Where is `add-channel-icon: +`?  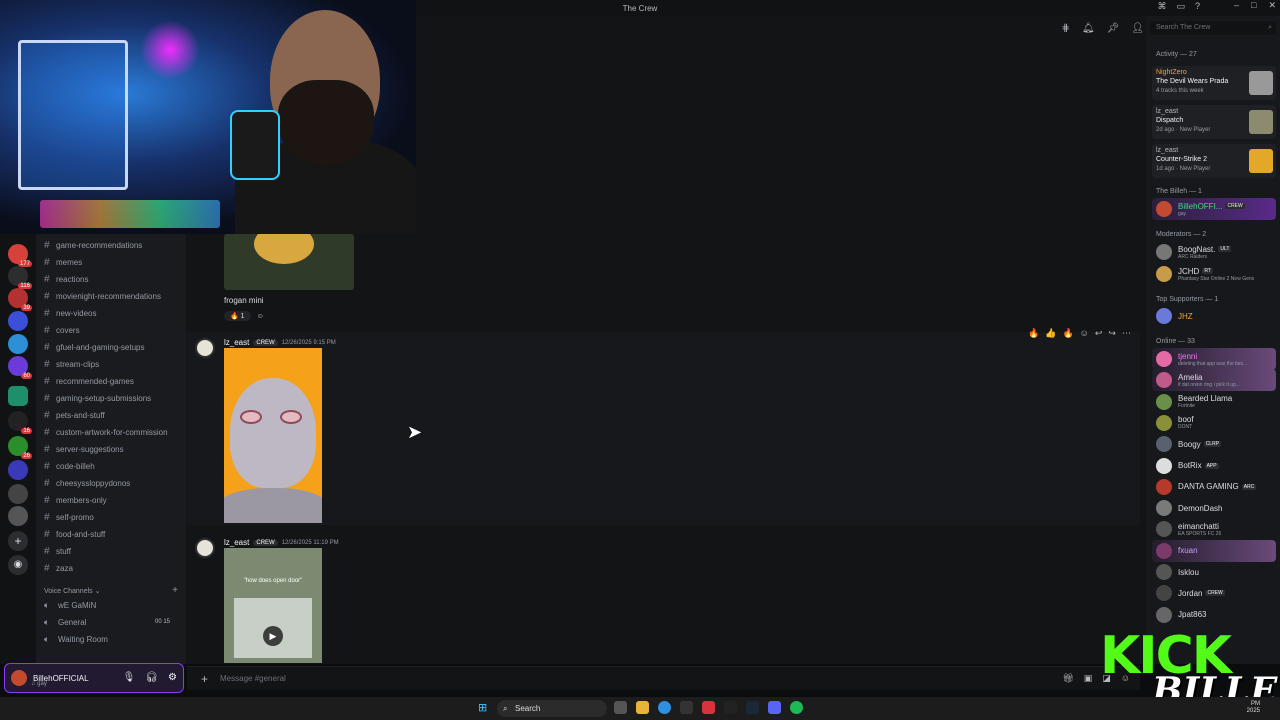
add-channel-icon: + is located at coordinates (175, 590).